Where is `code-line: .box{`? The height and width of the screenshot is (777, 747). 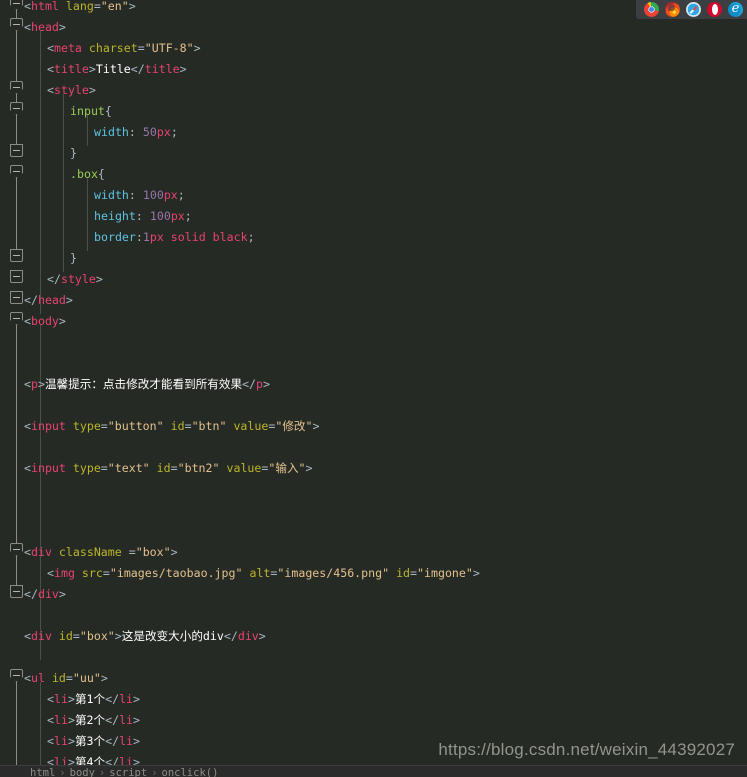 code-line: .box{ is located at coordinates (52, 174).